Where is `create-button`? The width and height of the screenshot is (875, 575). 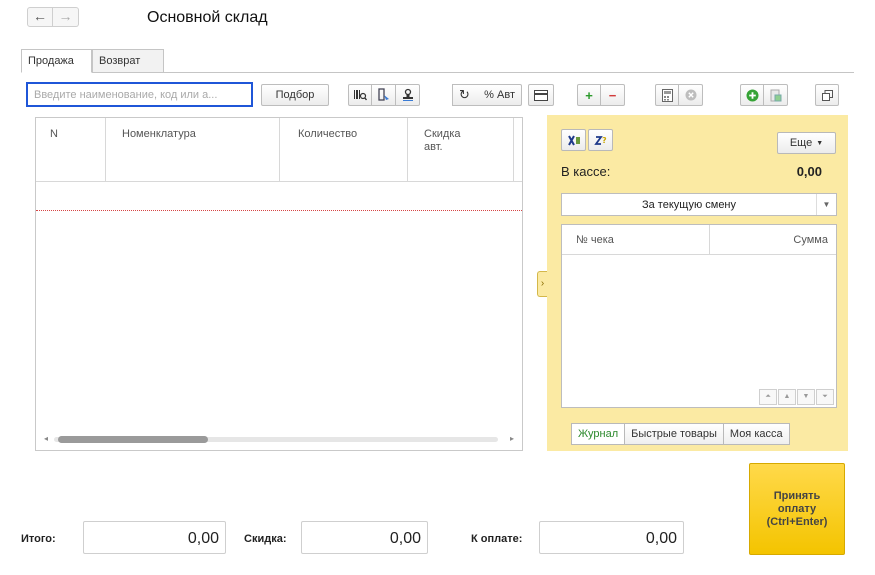
create-button is located at coordinates (752, 95).